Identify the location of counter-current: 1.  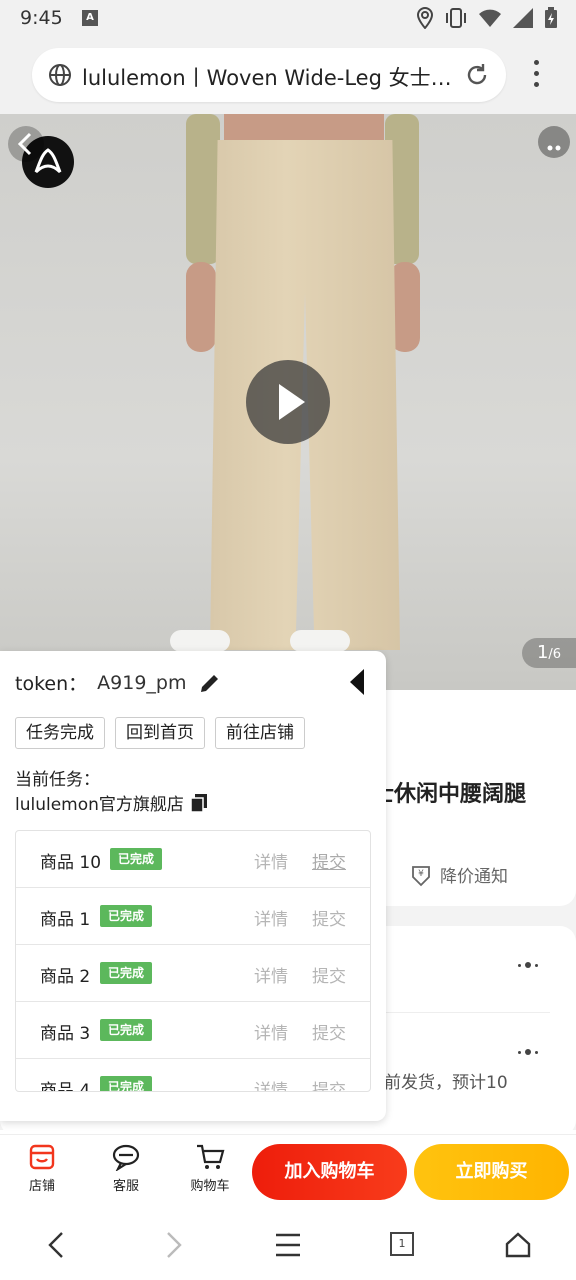
(542, 652).